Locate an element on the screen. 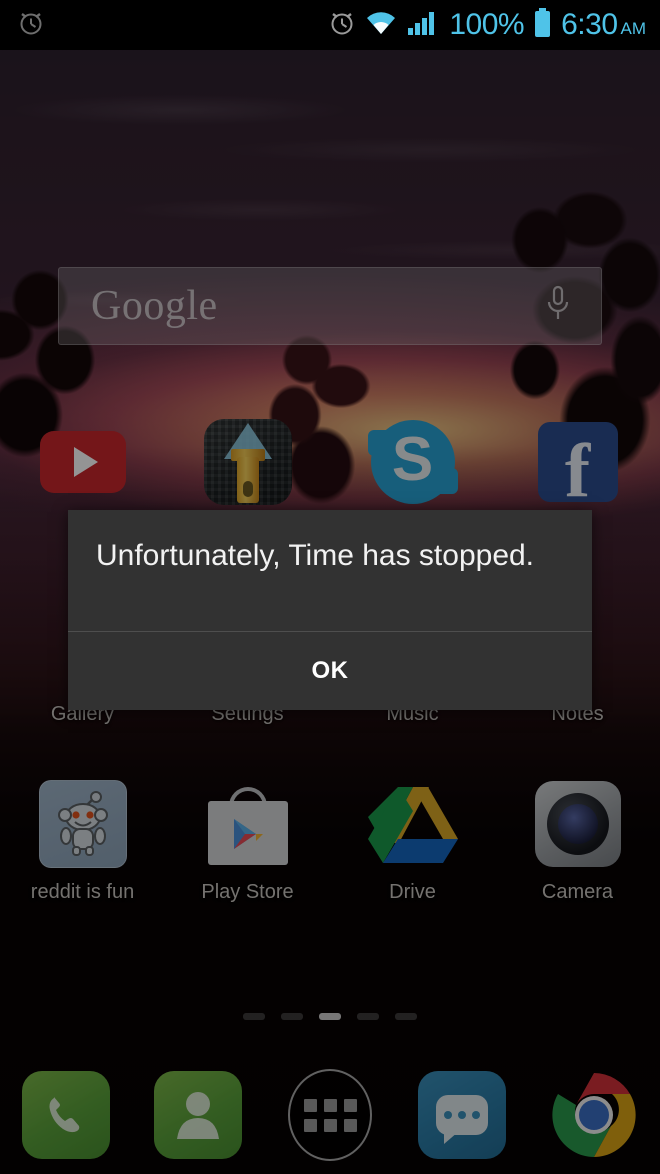  battery-icon is located at coordinates (542, 25).